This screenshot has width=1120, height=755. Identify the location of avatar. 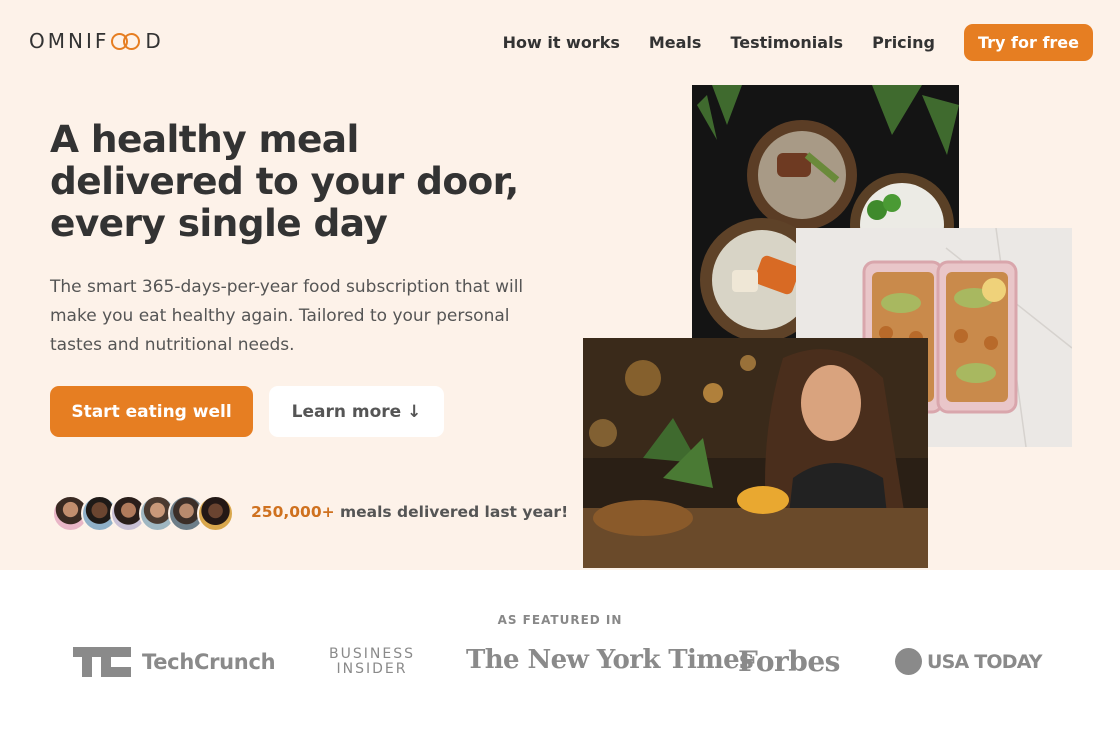
(215, 513).